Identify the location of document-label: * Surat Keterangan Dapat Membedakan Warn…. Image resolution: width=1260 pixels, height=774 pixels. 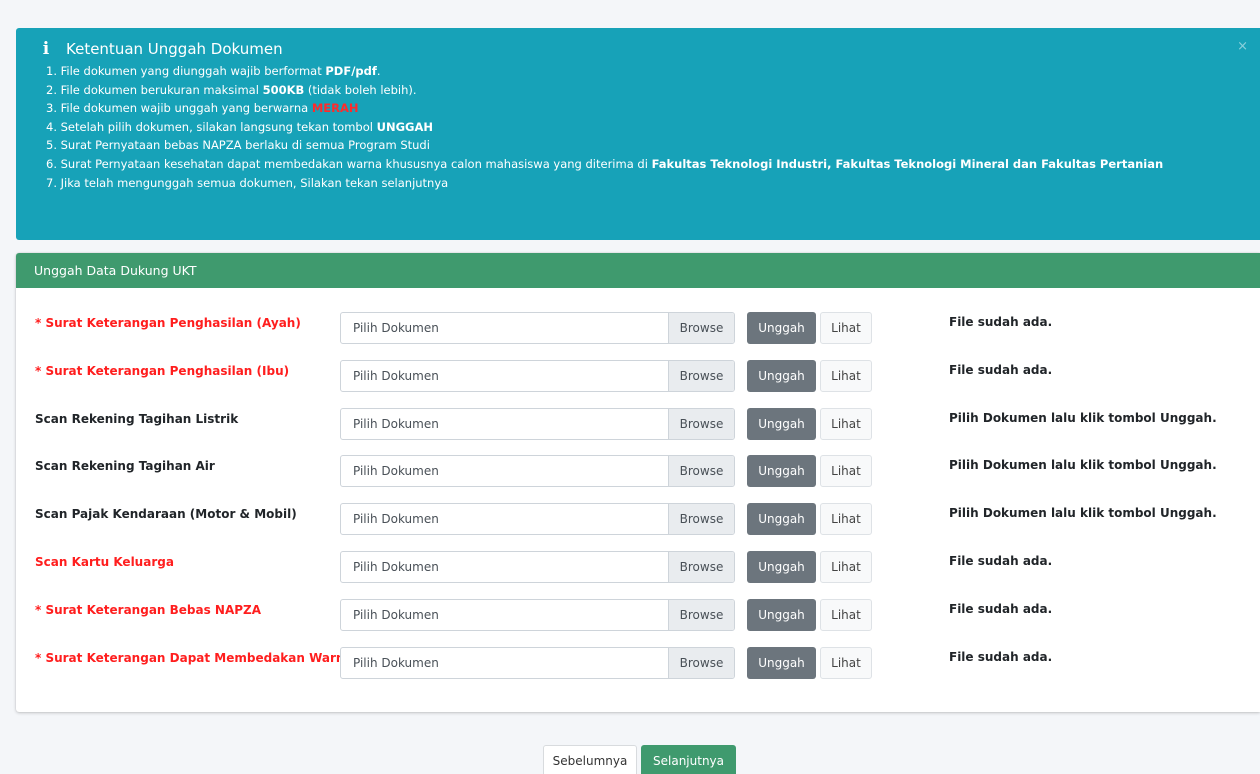
(194, 657).